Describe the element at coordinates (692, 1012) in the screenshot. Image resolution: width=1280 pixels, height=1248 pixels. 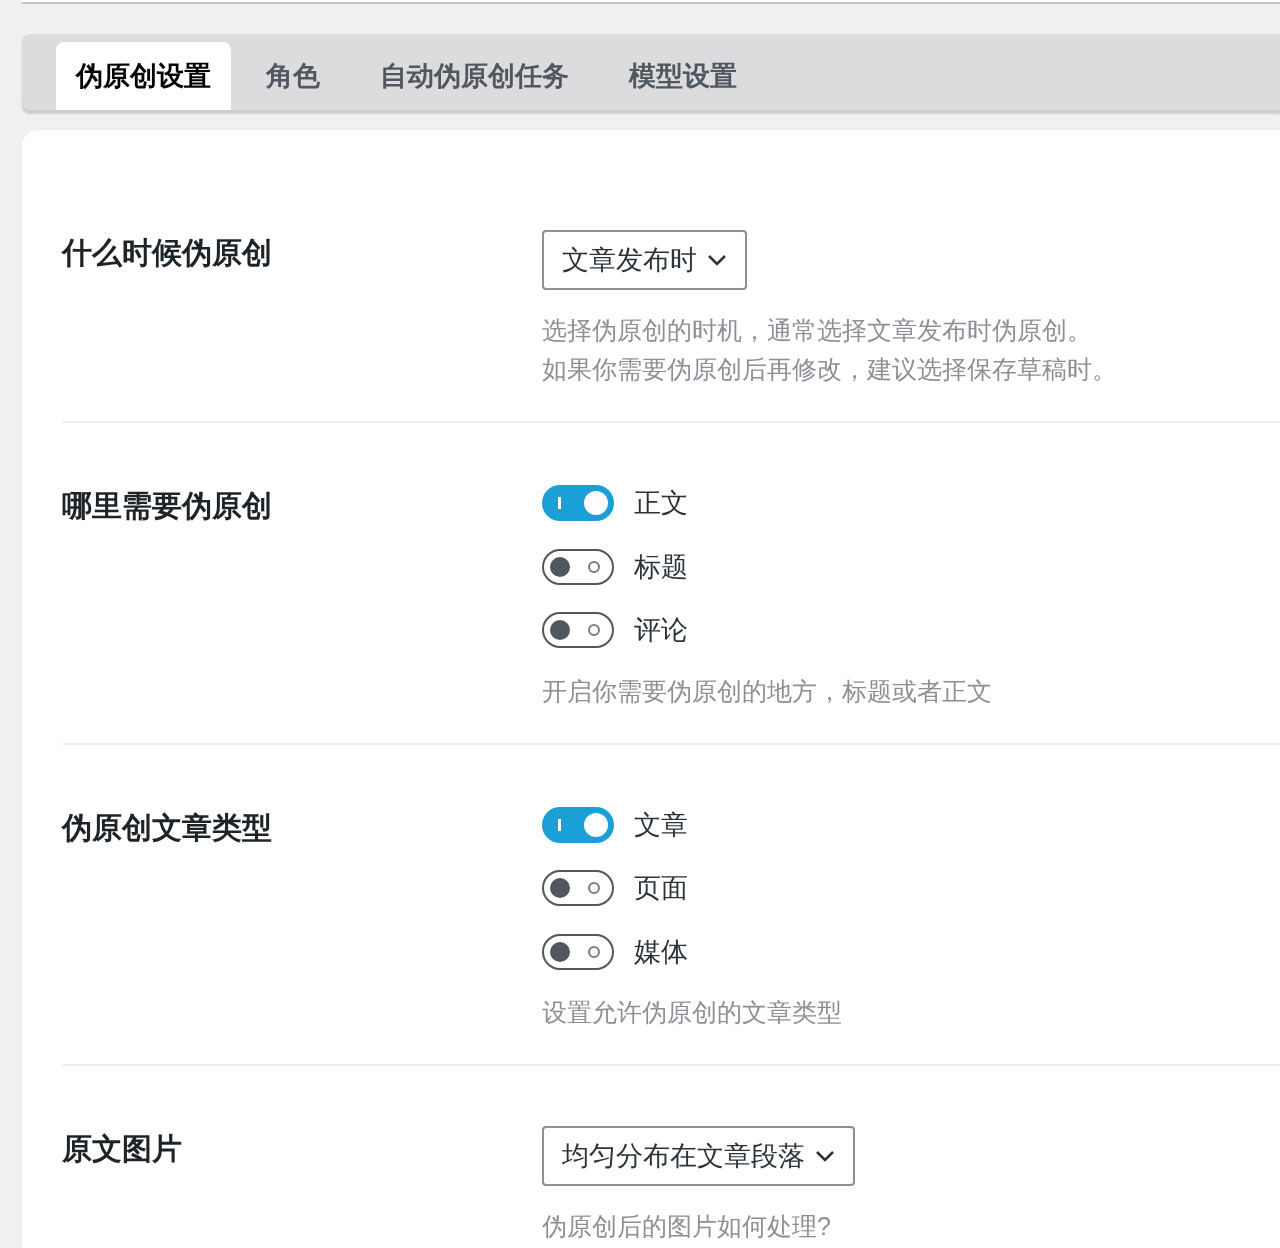
I see `help-text: 设置允许伪原创的文章类型` at that location.